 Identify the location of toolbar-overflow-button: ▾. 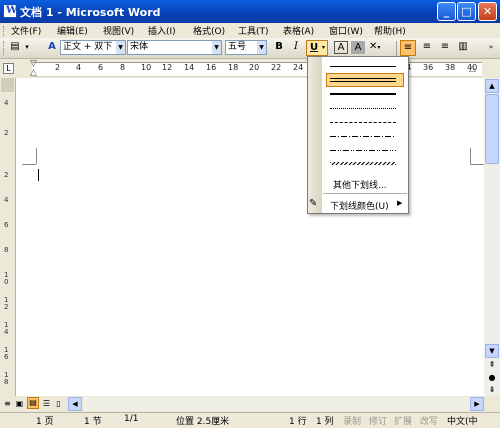
(27, 48).